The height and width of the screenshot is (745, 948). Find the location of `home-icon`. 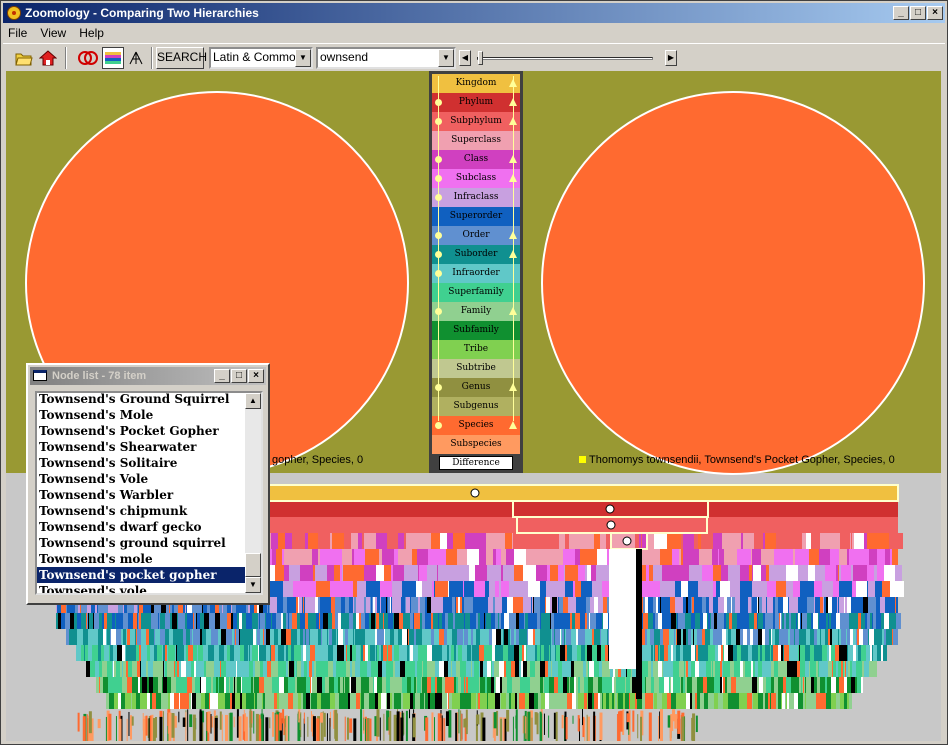

home-icon is located at coordinates (48, 58).